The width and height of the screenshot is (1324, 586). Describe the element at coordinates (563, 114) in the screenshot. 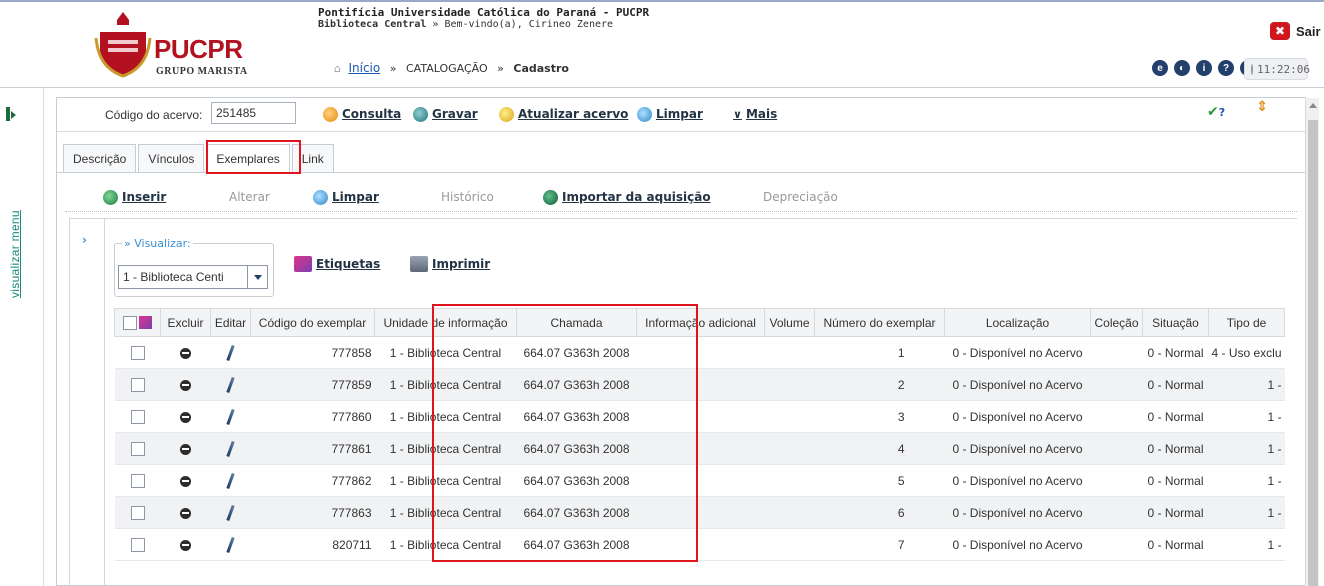

I see `atualizar-acervo-button: Atualizar acervo` at that location.